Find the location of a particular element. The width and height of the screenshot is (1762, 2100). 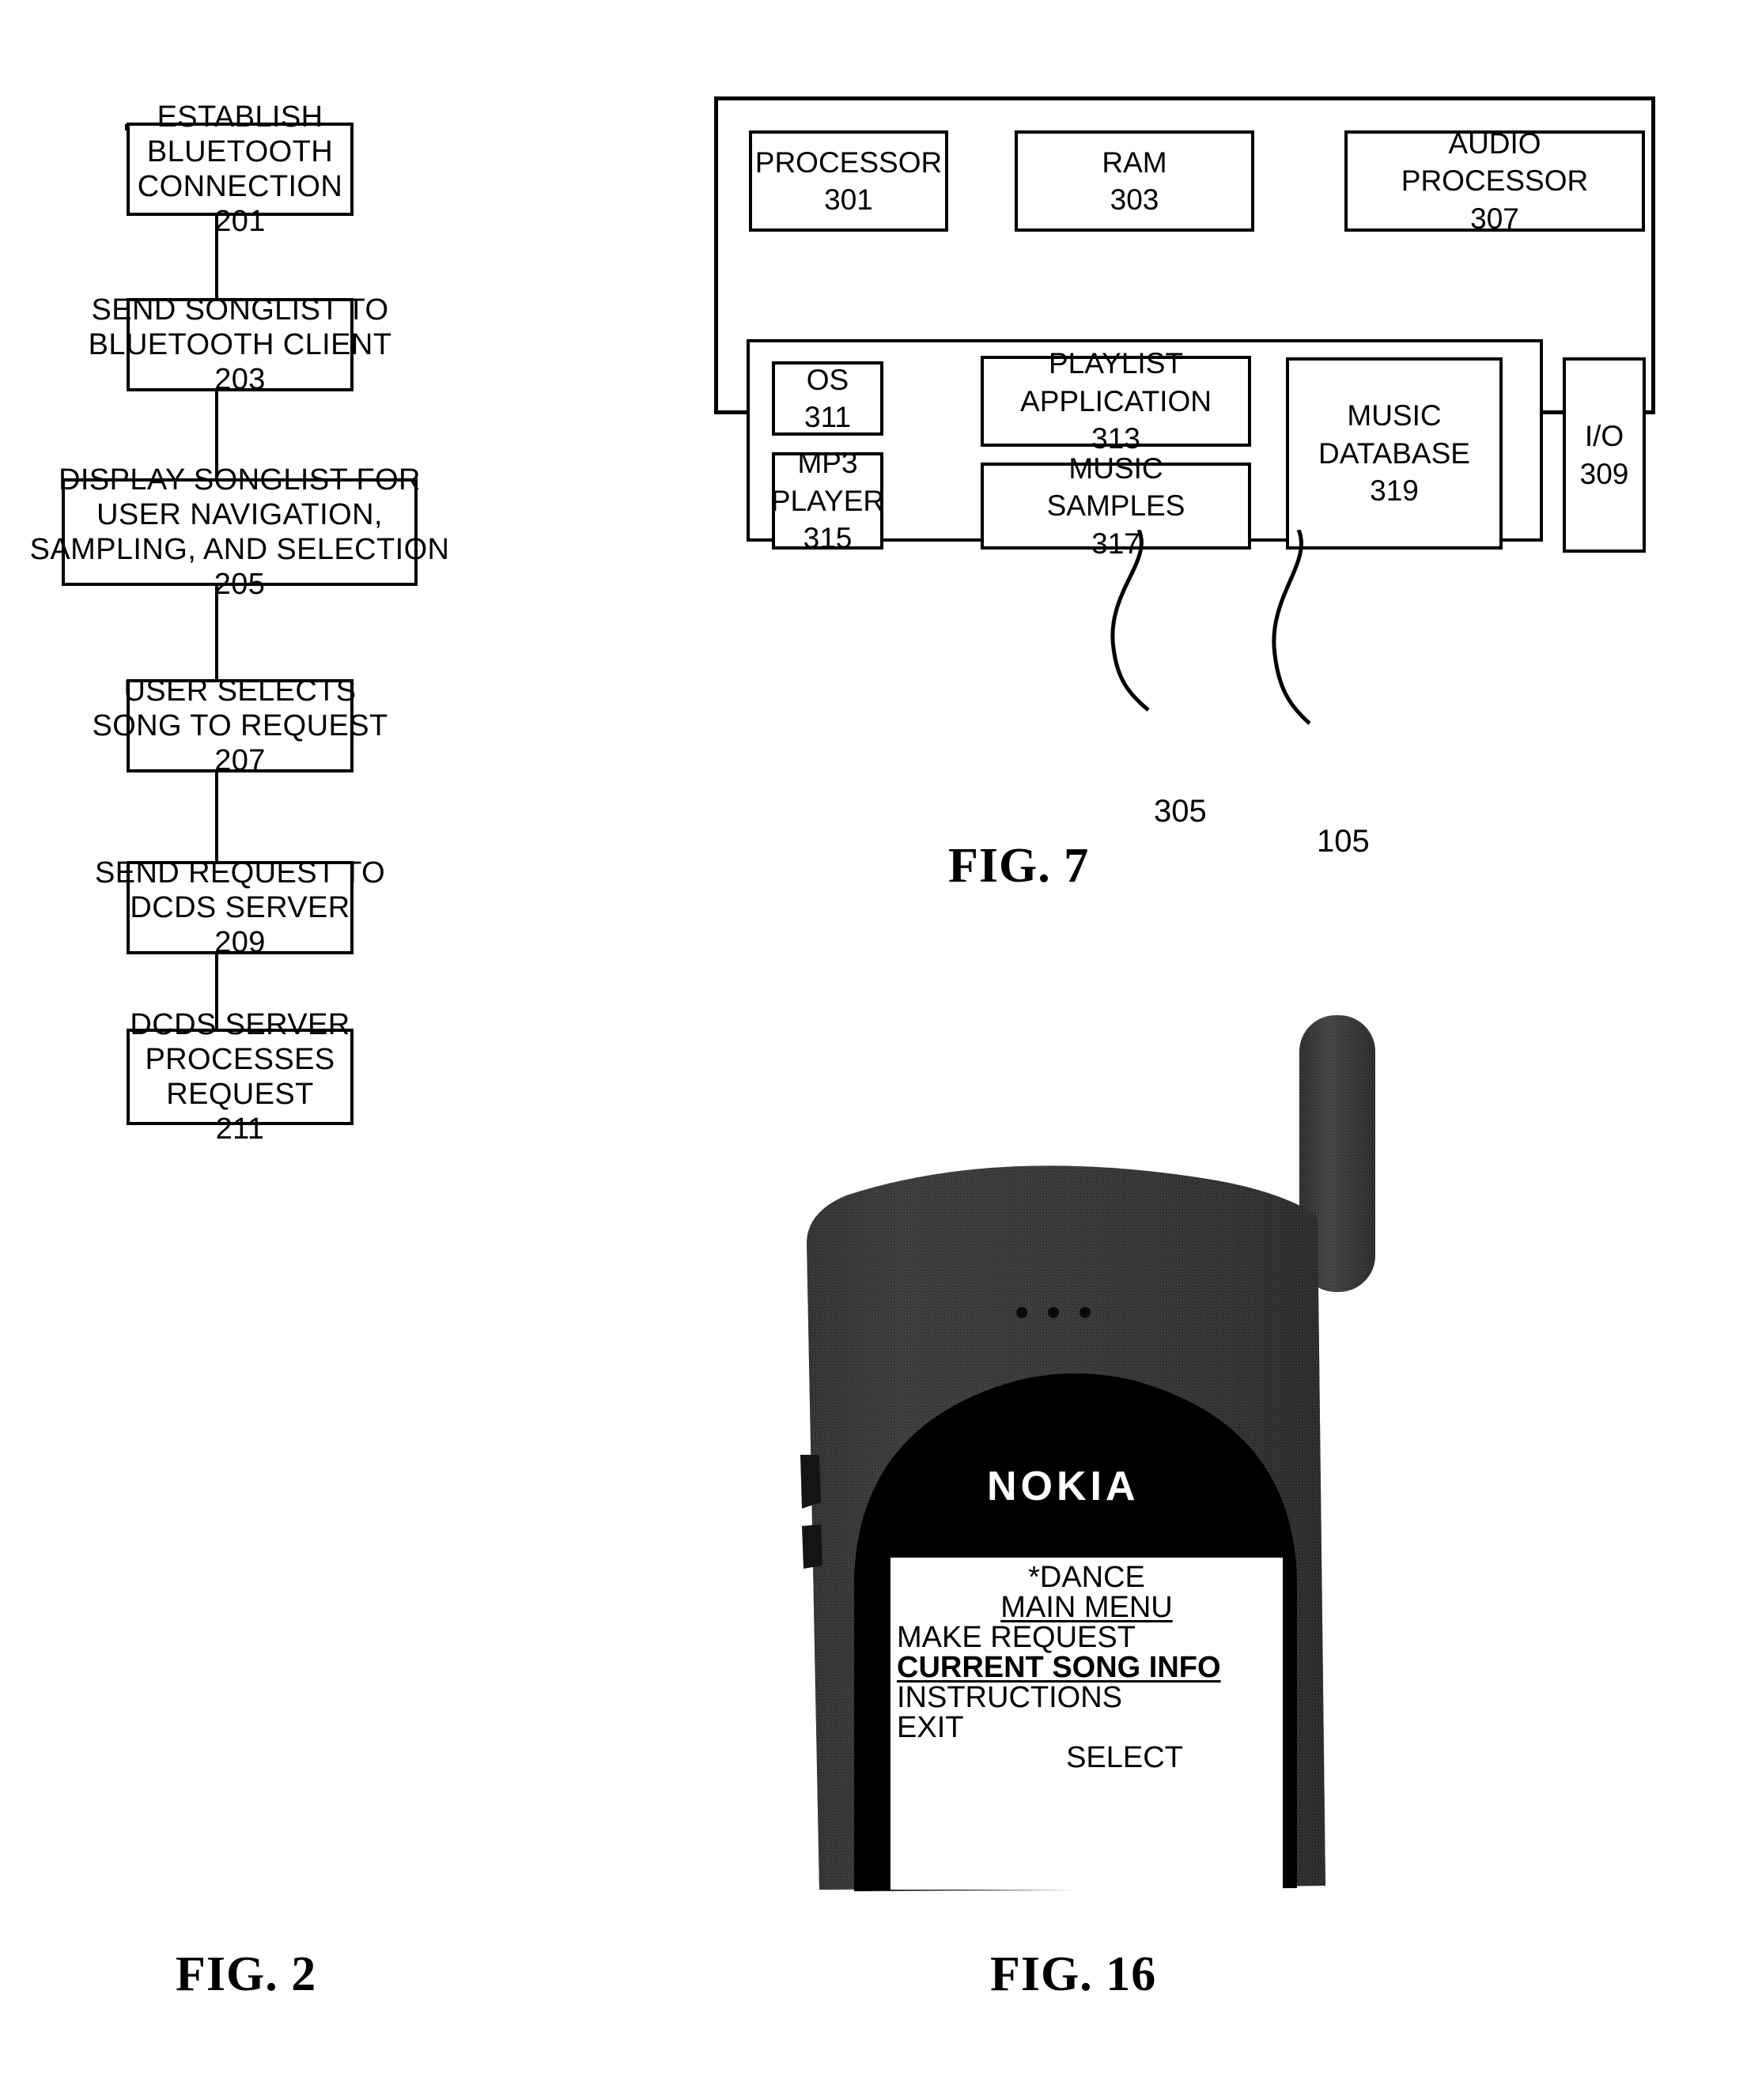

playlist-app-line-1: PLAYLIST is located at coordinates (1115, 363).